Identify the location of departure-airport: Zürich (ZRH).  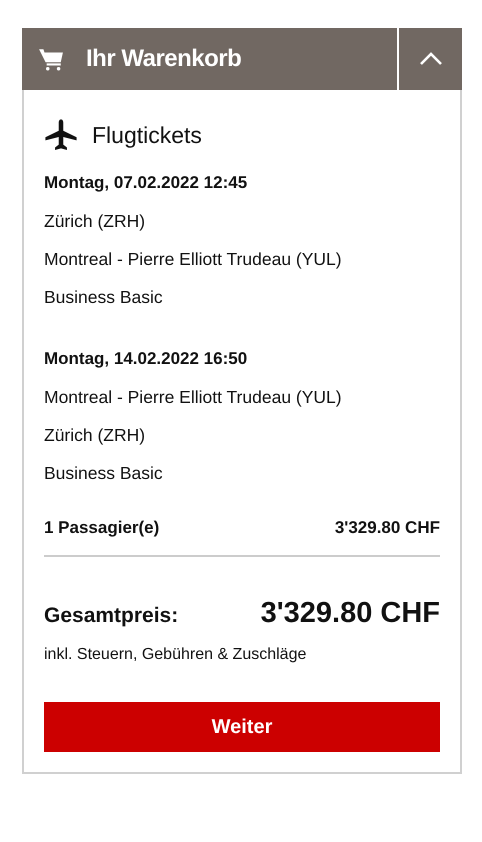
(95, 221).